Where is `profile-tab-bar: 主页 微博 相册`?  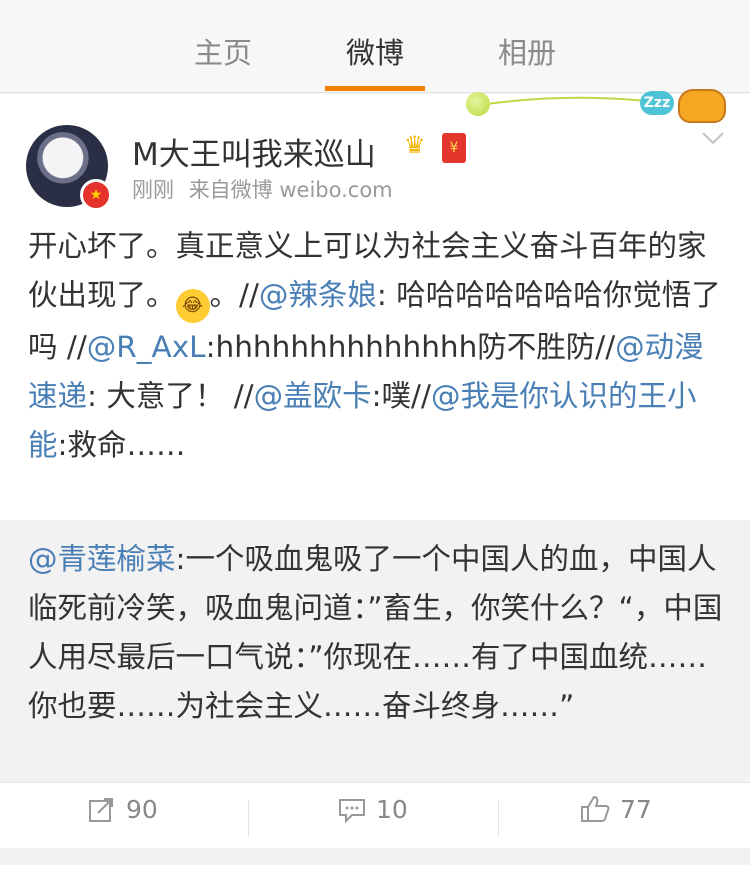 profile-tab-bar: 主页 微博 相册 is located at coordinates (375, 46).